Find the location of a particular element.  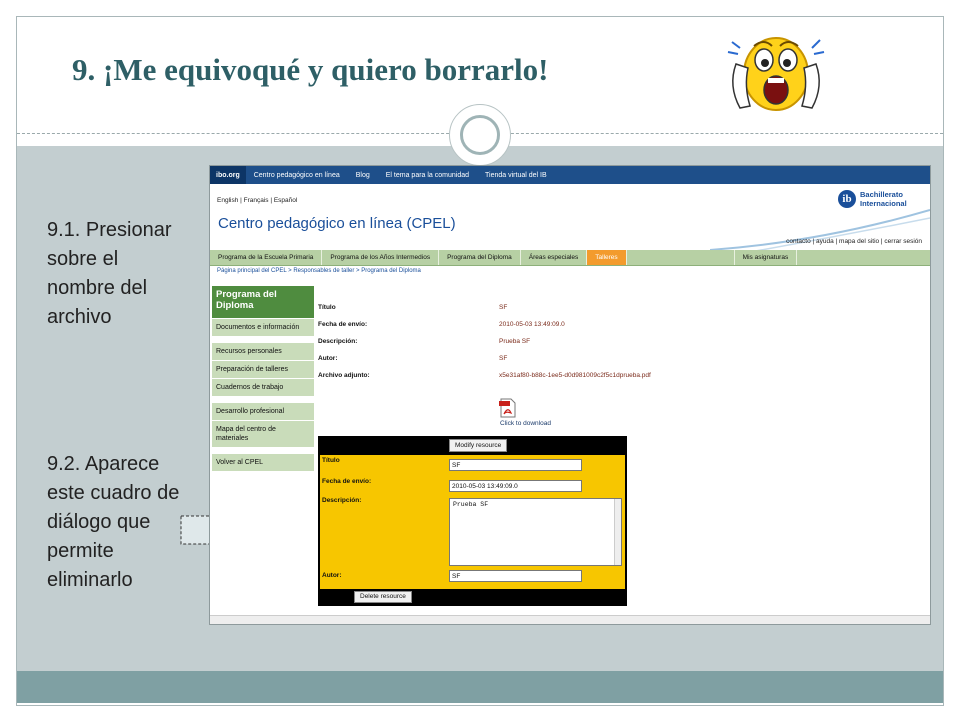

detail-label: Autor: is located at coordinates (328, 358).